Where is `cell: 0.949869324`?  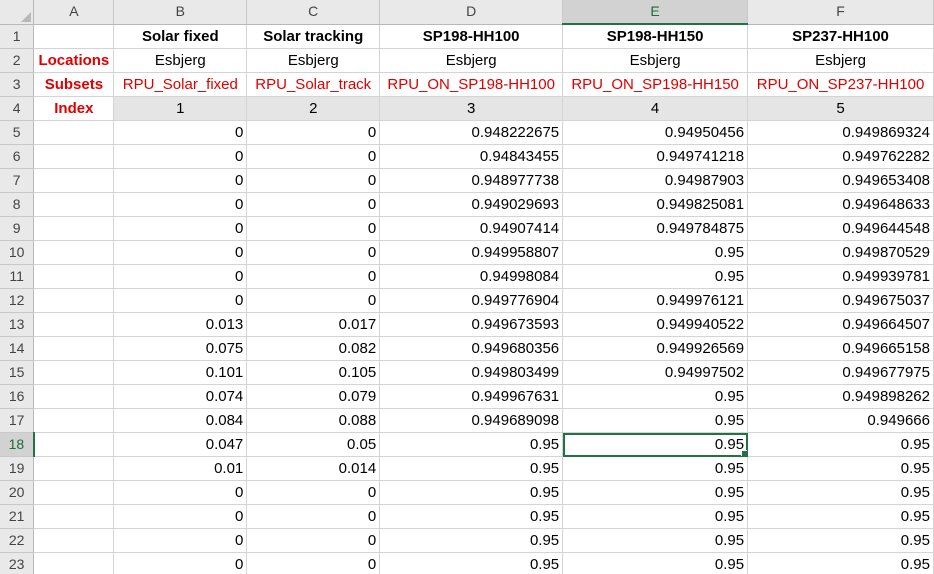
cell: 0.949869324 is located at coordinates (840, 132).